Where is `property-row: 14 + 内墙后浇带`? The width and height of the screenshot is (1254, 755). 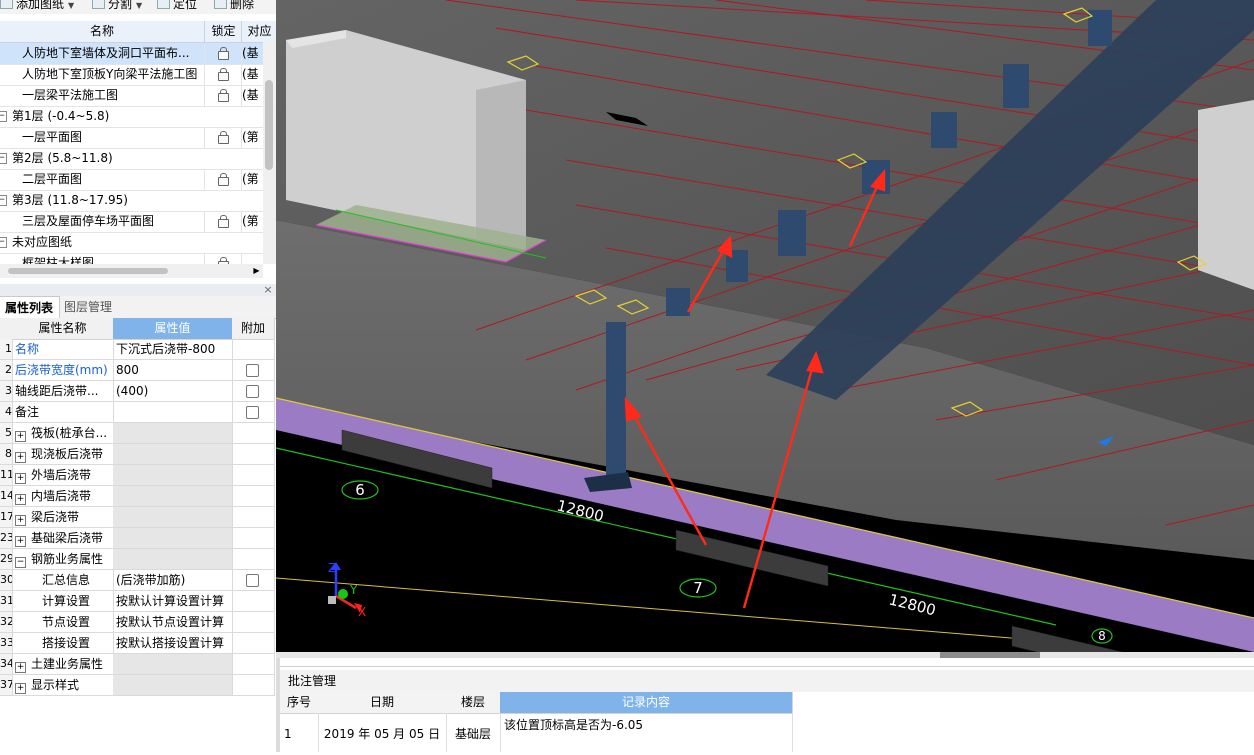
property-row: 14 + 内墙后浇带 is located at coordinates (137, 496).